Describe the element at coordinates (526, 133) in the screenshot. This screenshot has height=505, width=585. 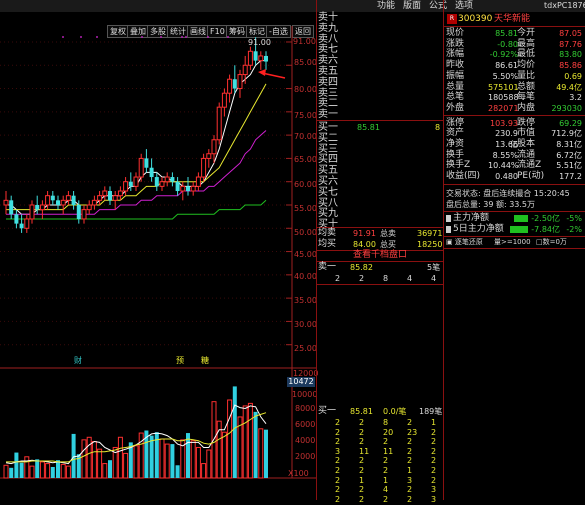
I see `quote-label: 市值` at that location.